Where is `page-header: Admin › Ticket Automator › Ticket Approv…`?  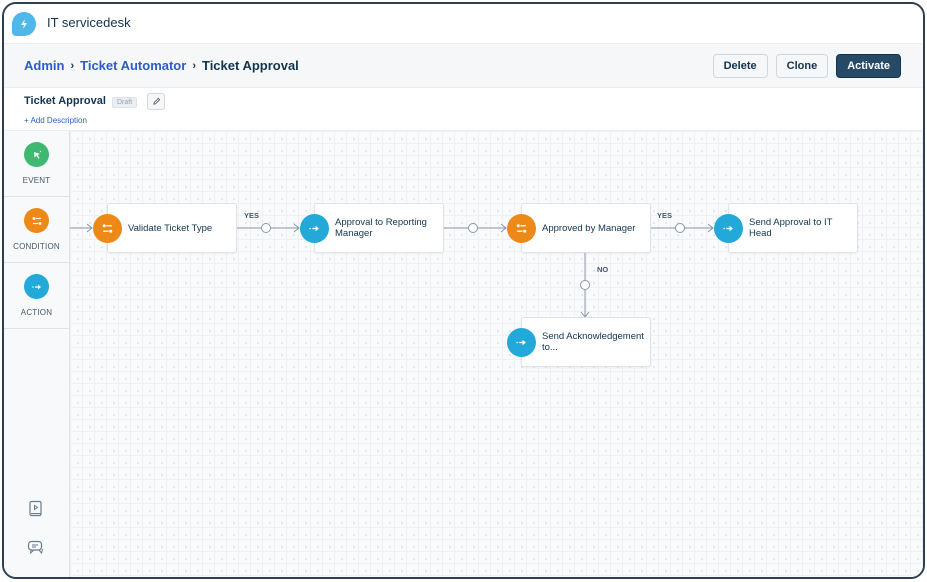 page-header: Admin › Ticket Automator › Ticket Approv… is located at coordinates (463, 66).